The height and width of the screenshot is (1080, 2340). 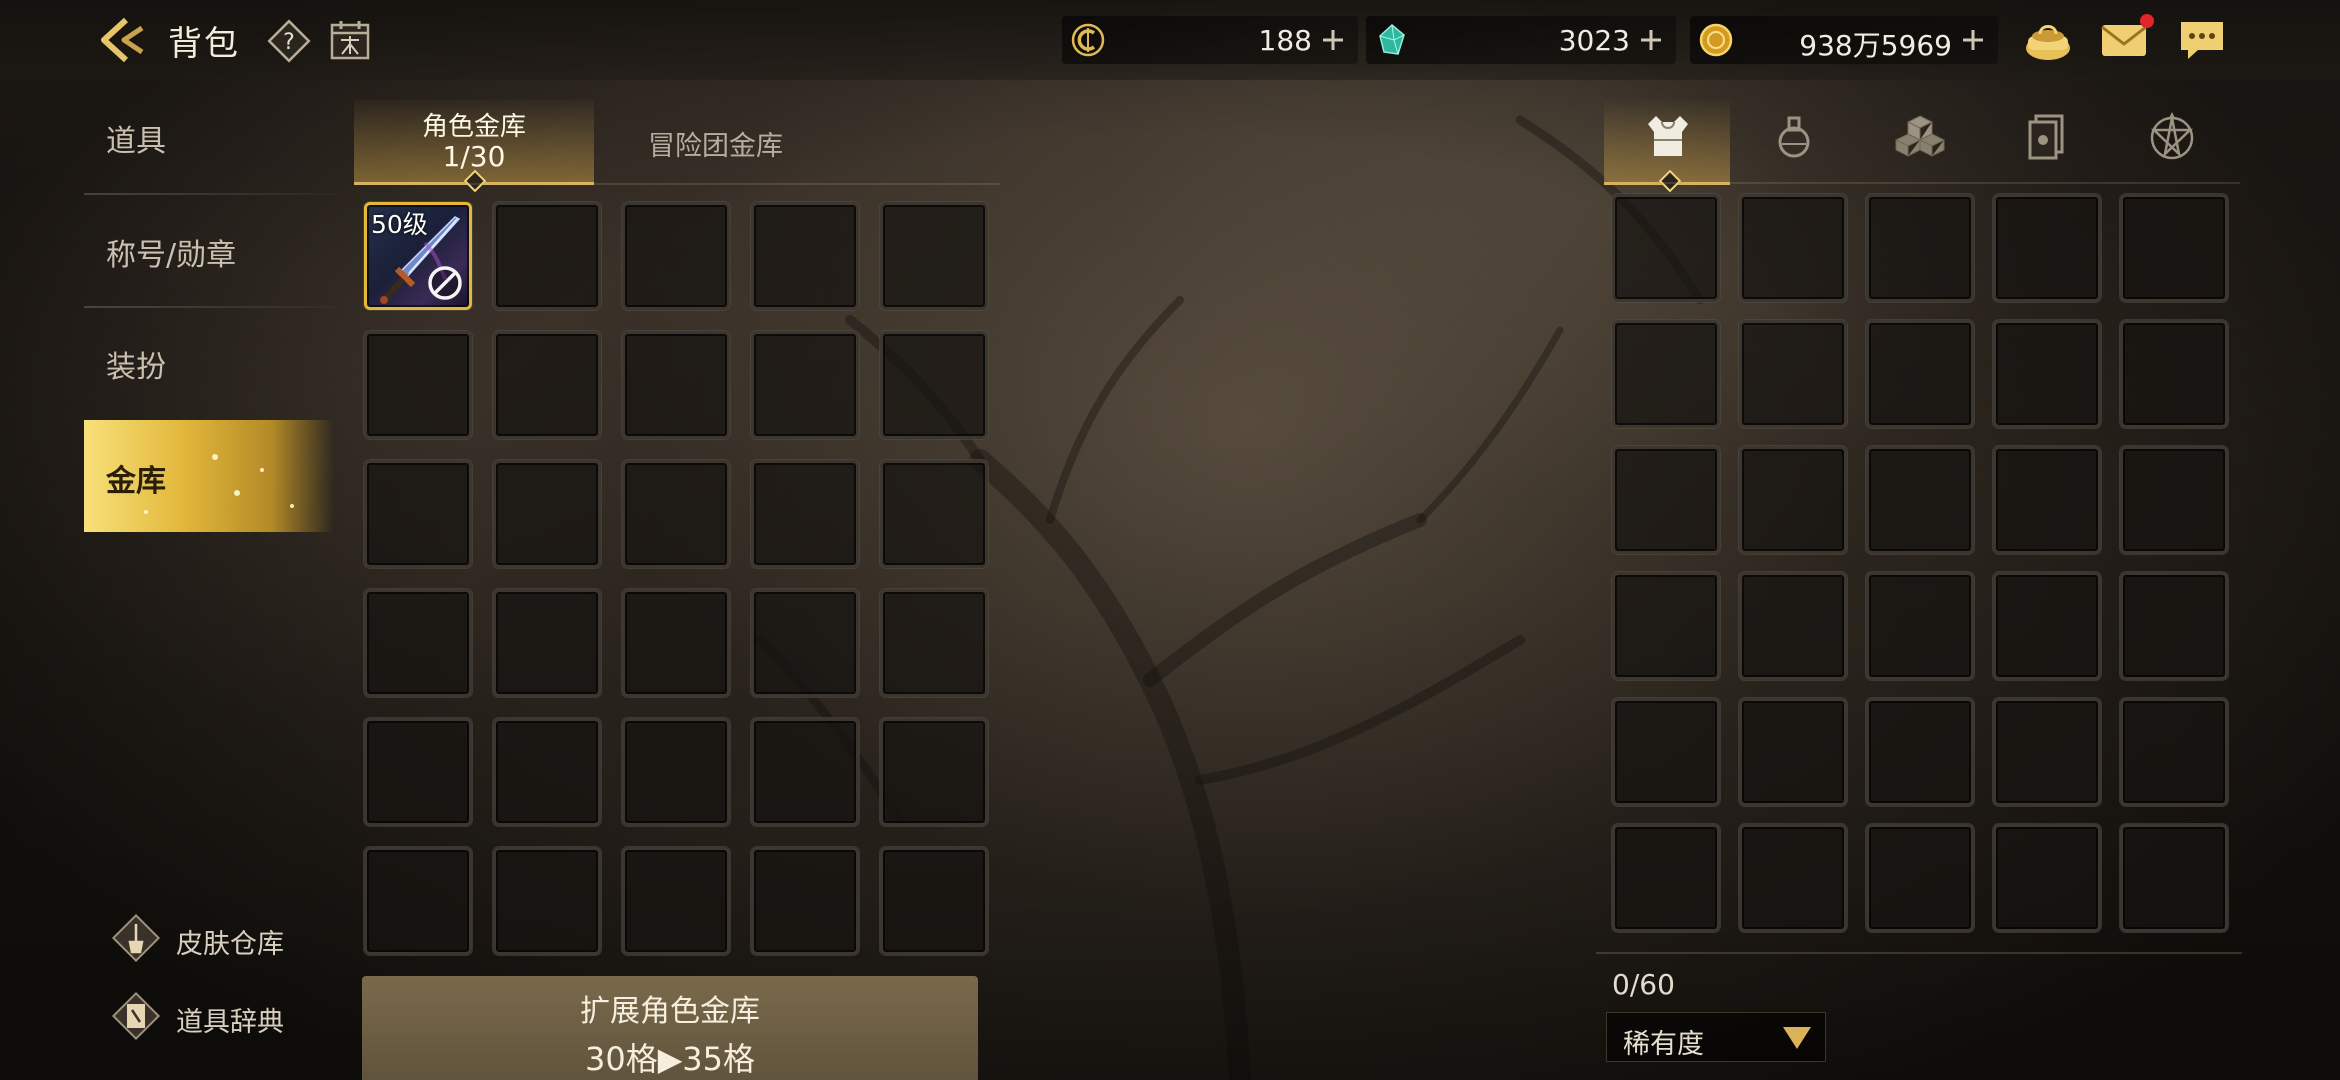 I want to click on vault-count: 1/30, so click(x=474, y=156).